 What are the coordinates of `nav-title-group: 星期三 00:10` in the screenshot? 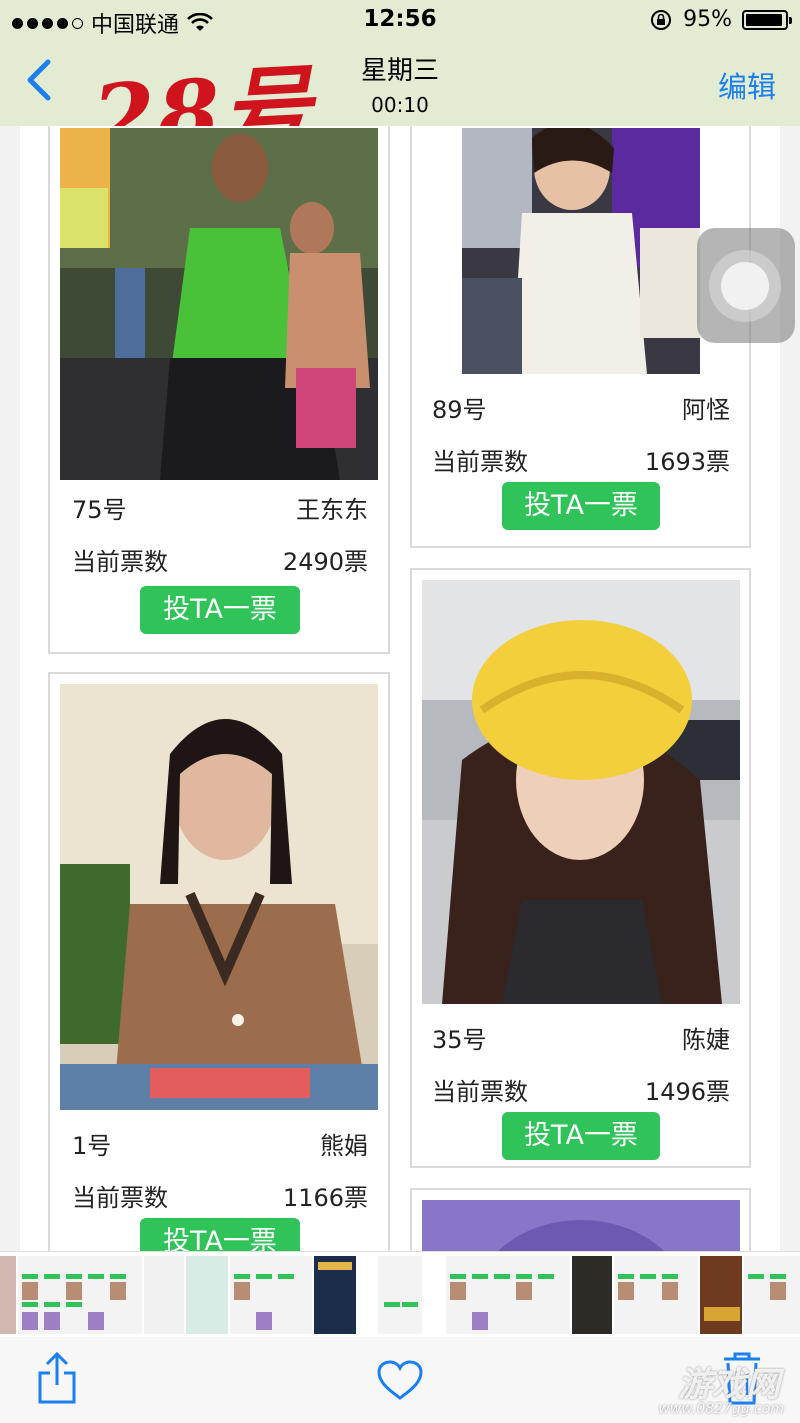 It's located at (400, 83).